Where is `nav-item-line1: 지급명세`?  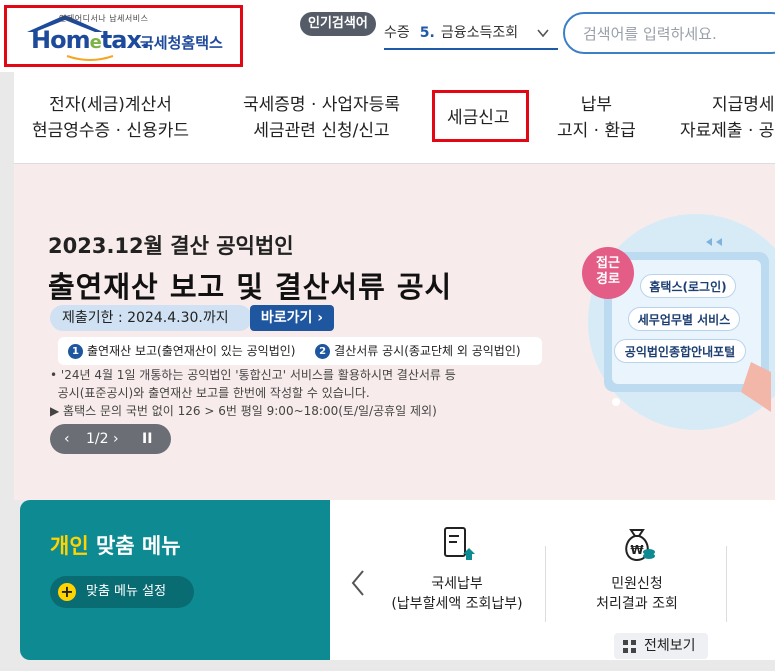
nav-item-line1: 지급명세 is located at coordinates (743, 105).